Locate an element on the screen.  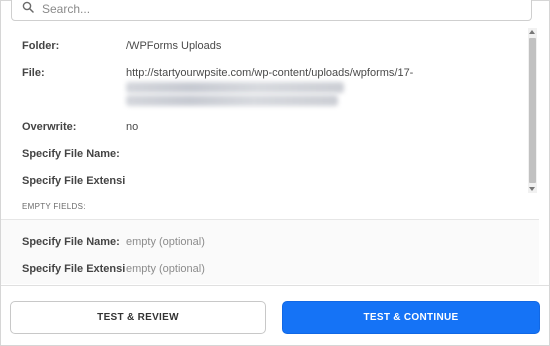
empty-fields-heading: EMPTY FIELDS: is located at coordinates (54, 206).